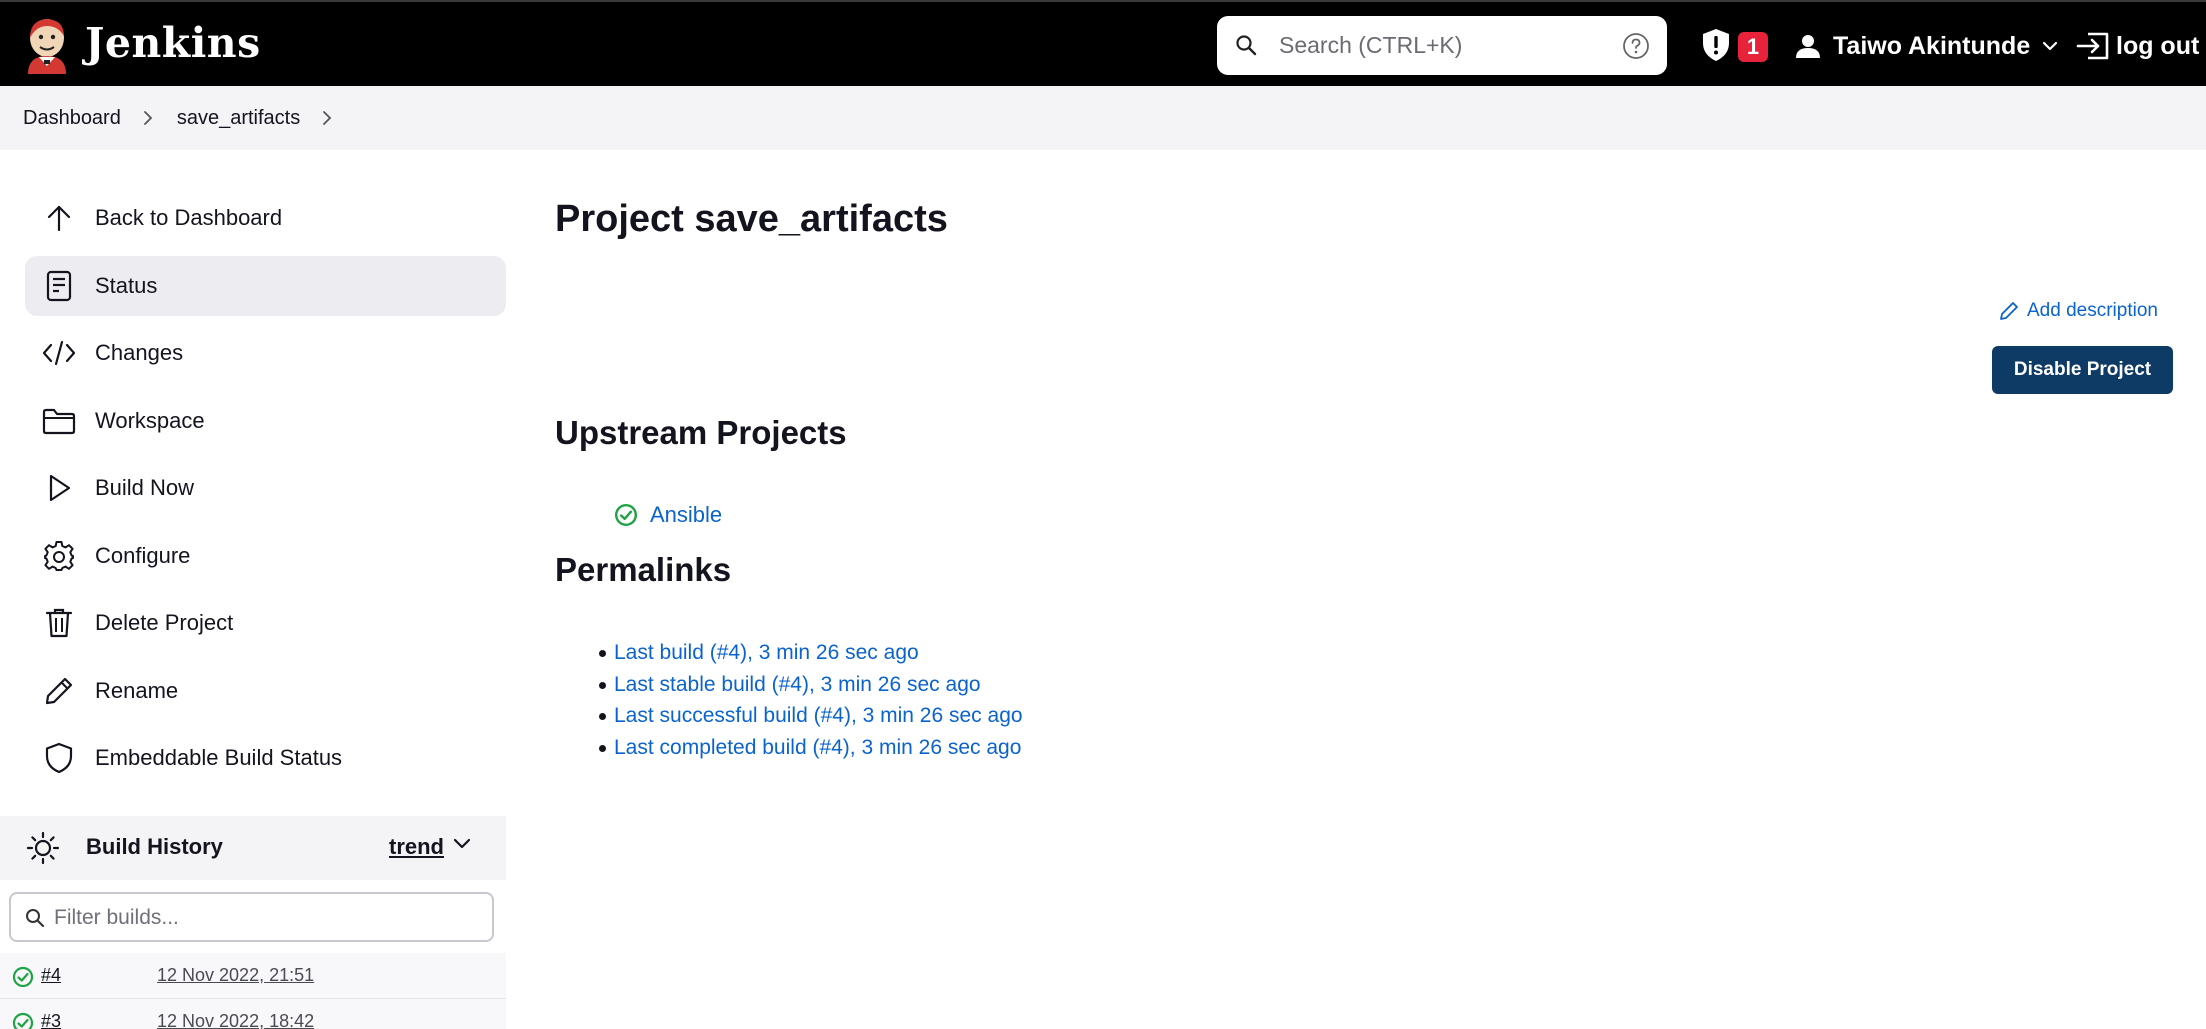 The height and width of the screenshot is (1029, 2206). I want to click on sidebar-item-status: Status, so click(265, 286).